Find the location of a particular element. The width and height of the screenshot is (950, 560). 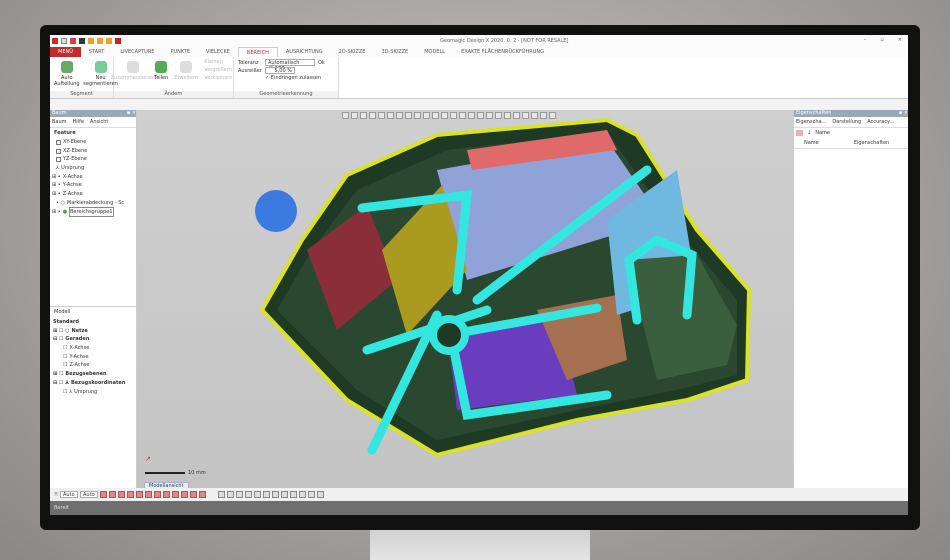

open-icon is located at coordinates (73, 41).